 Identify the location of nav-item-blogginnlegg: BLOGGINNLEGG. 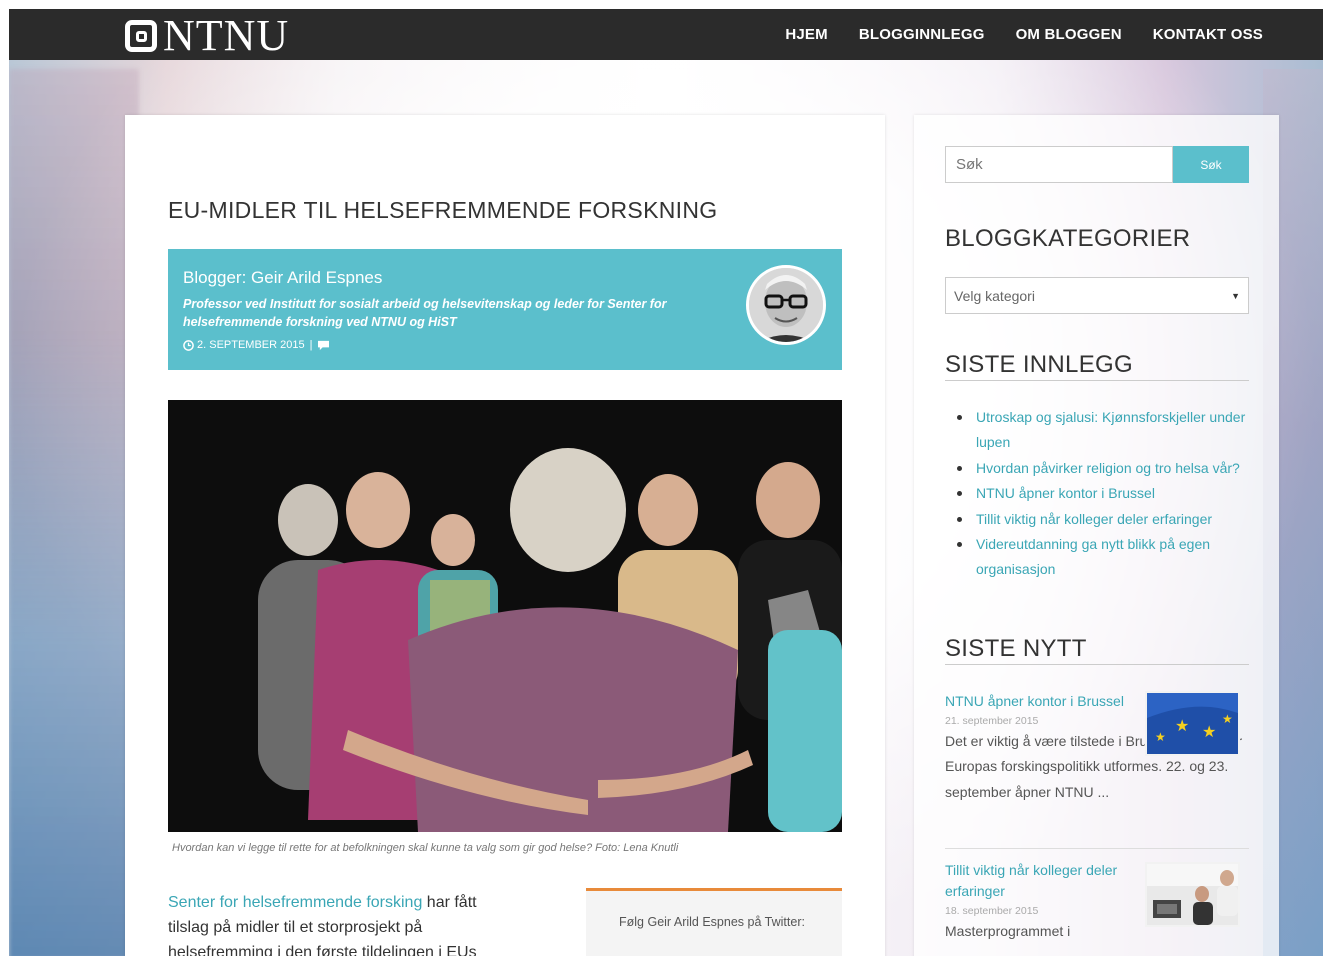
(922, 34).